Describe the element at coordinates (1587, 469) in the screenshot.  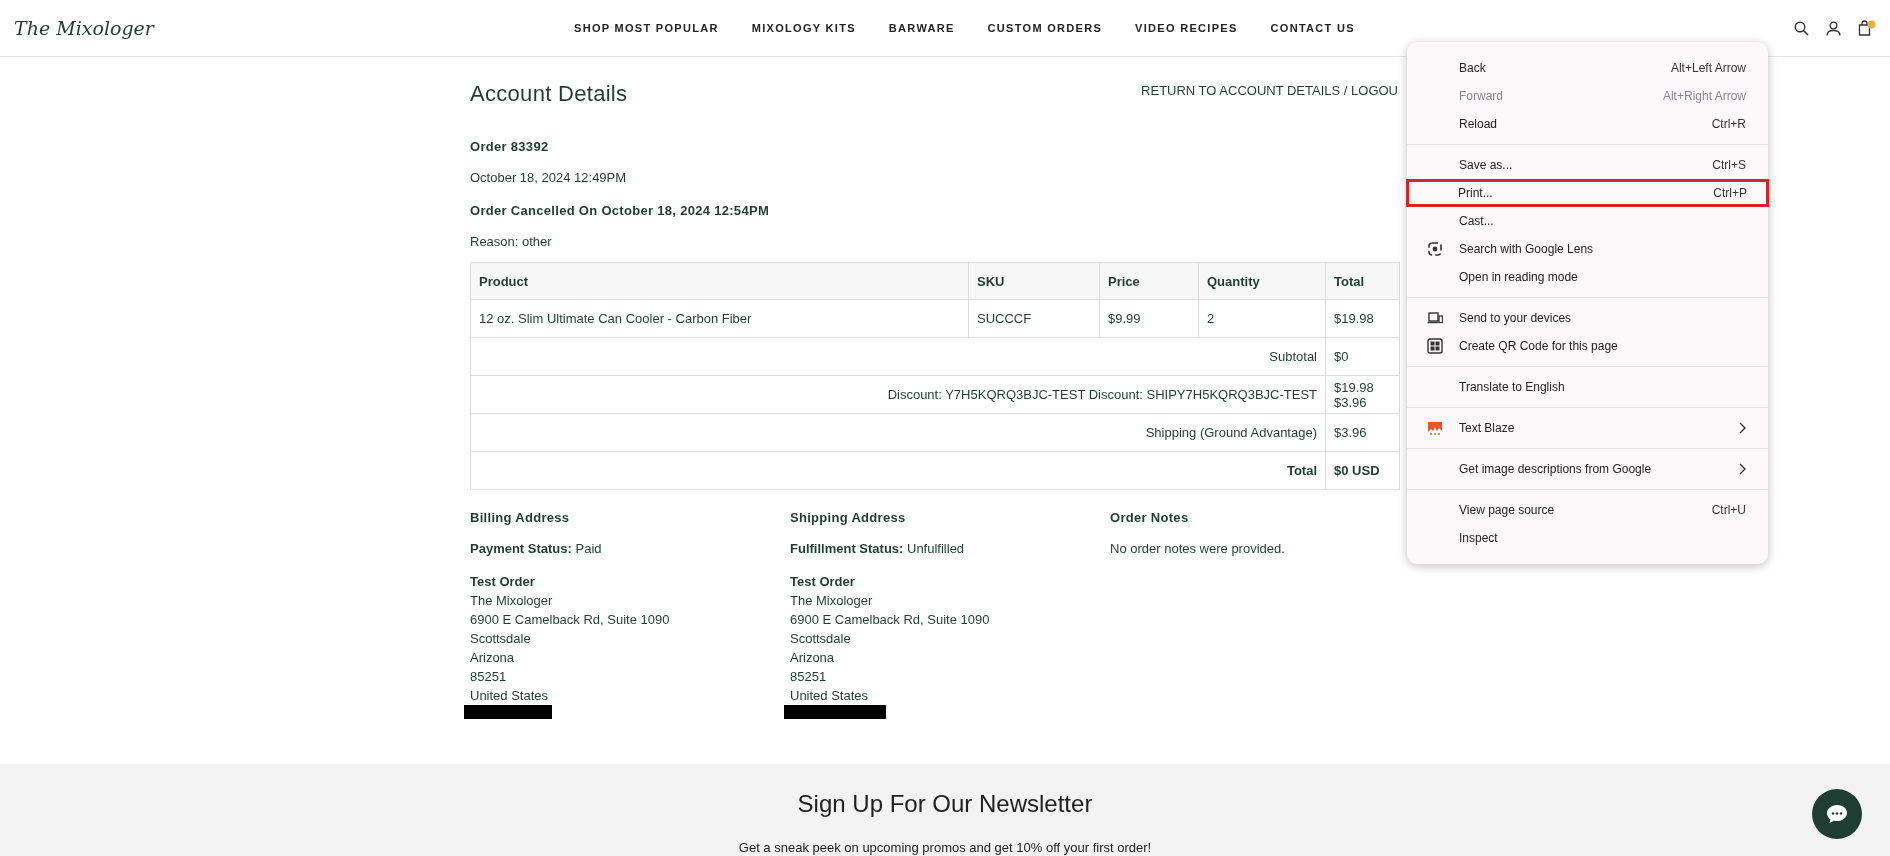
I see `menu-item: Get image descriptions from Google` at that location.